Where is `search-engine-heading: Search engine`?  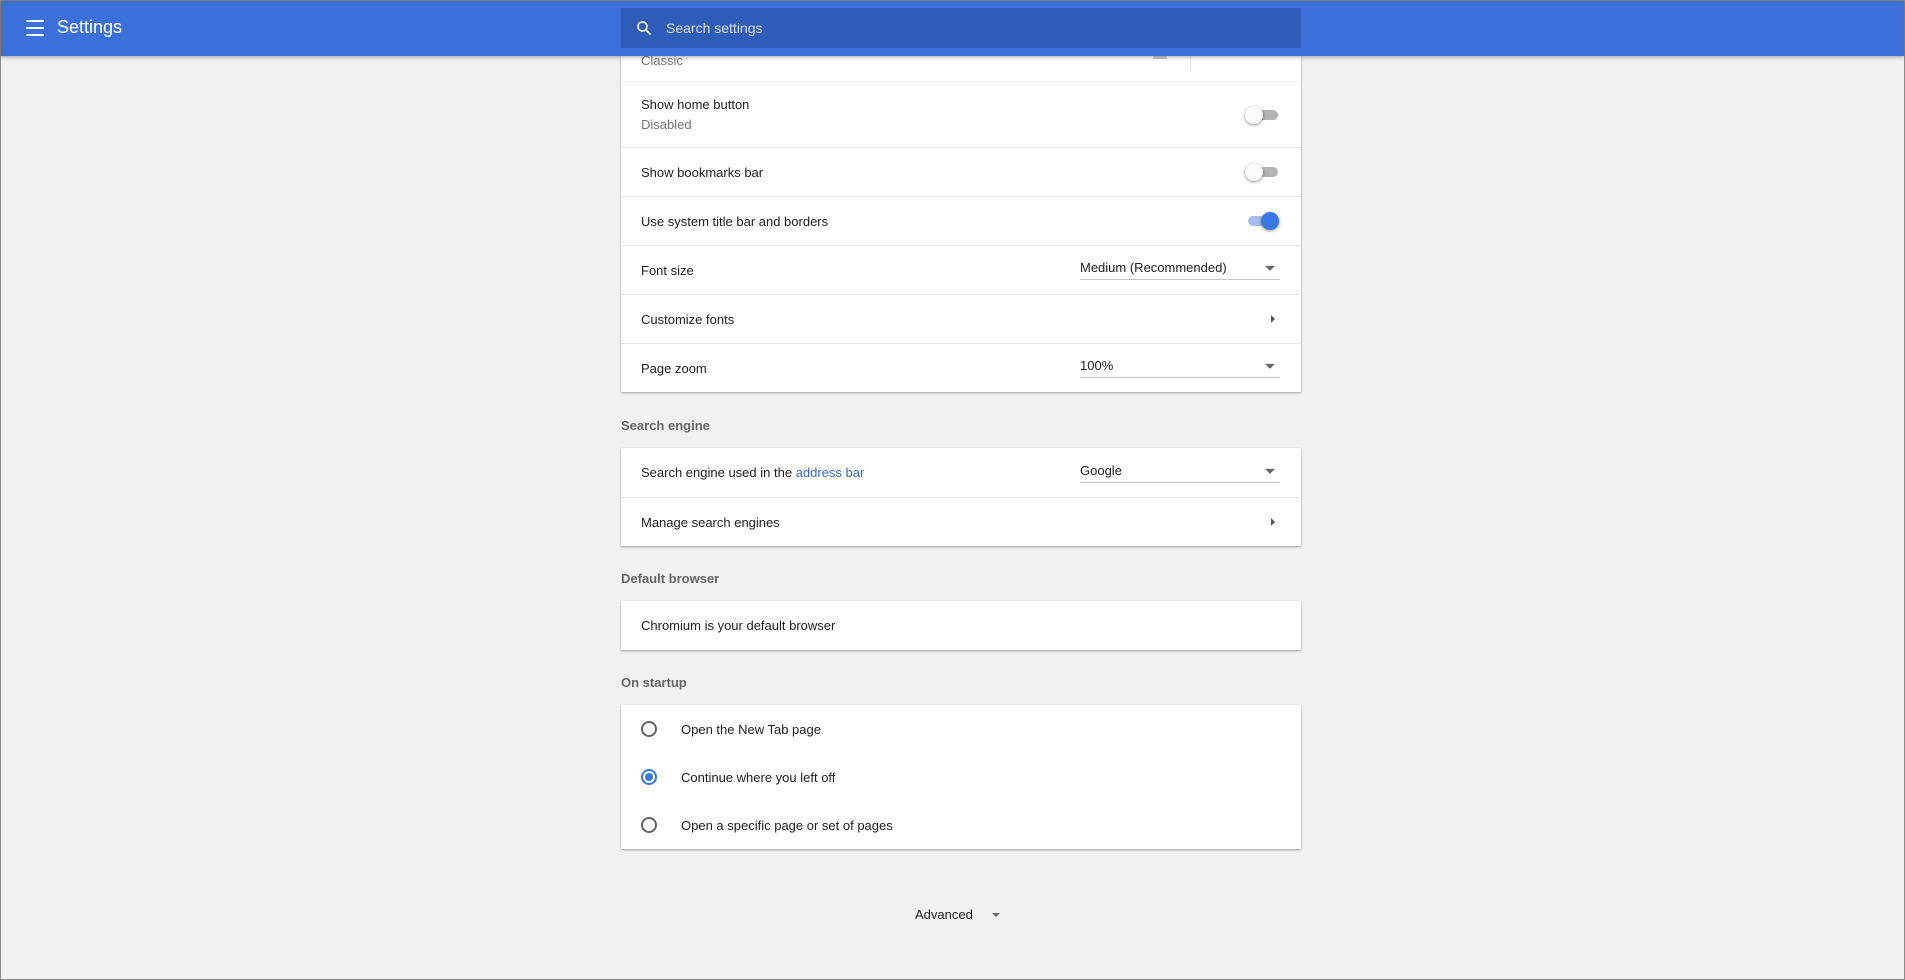 search-engine-heading: Search engine is located at coordinates (665, 425).